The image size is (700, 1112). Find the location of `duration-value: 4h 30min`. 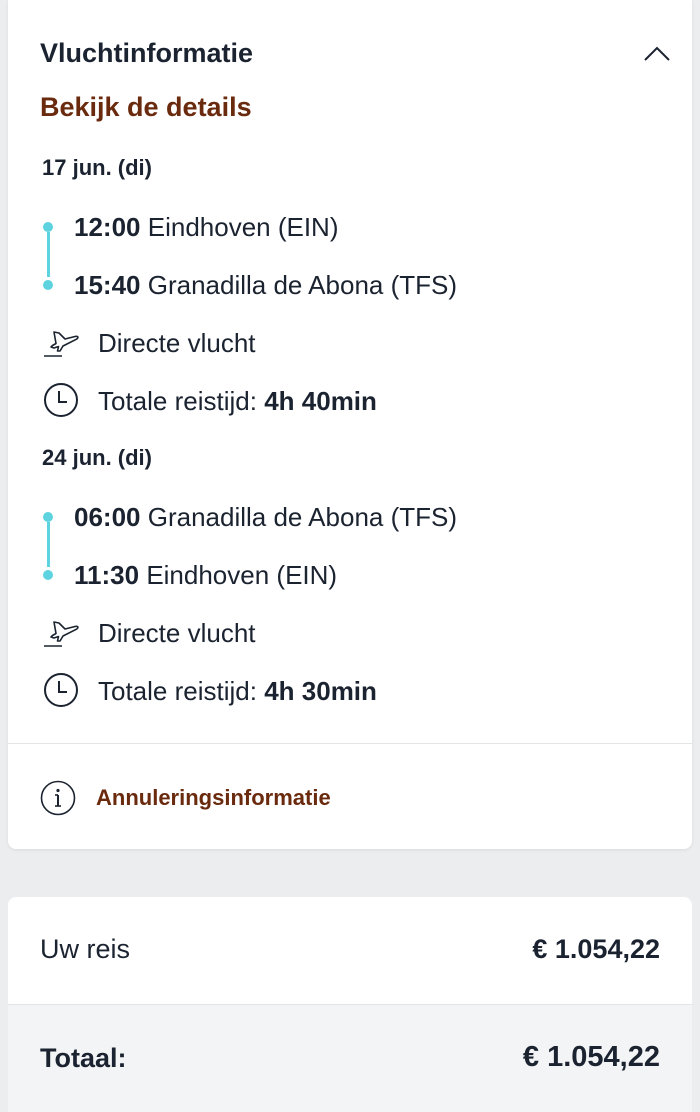

duration-value: 4h 30min is located at coordinates (320, 691).